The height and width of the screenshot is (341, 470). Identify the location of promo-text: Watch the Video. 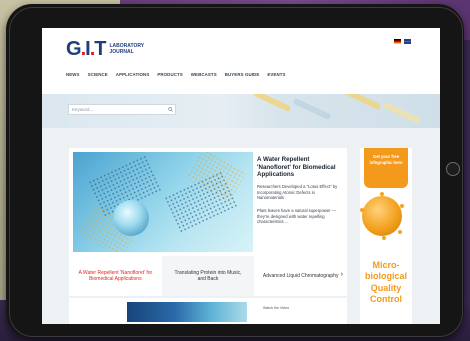
(276, 308).